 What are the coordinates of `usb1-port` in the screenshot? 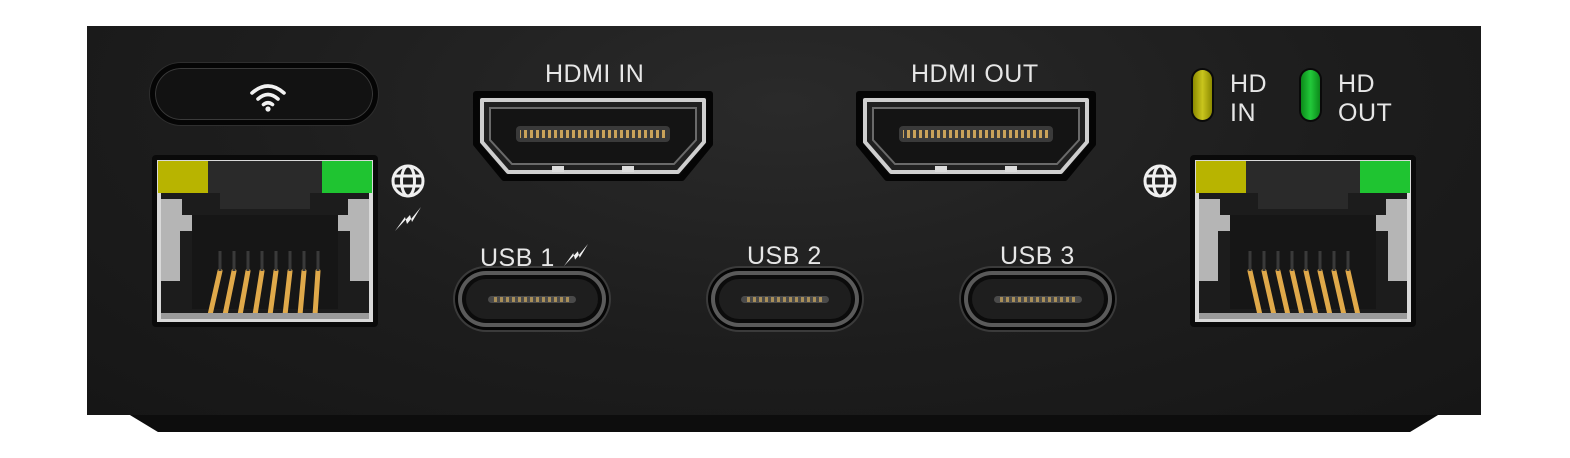 It's located at (532, 299).